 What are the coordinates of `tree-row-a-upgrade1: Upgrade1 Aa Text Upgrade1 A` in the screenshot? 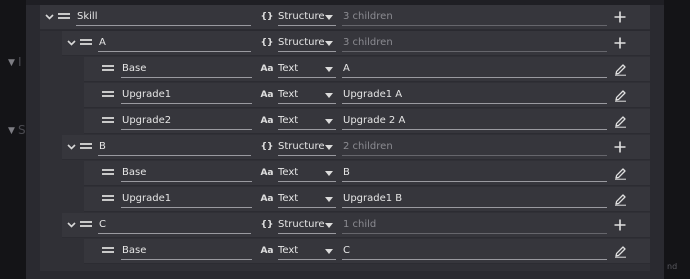 It's located at (367, 95).